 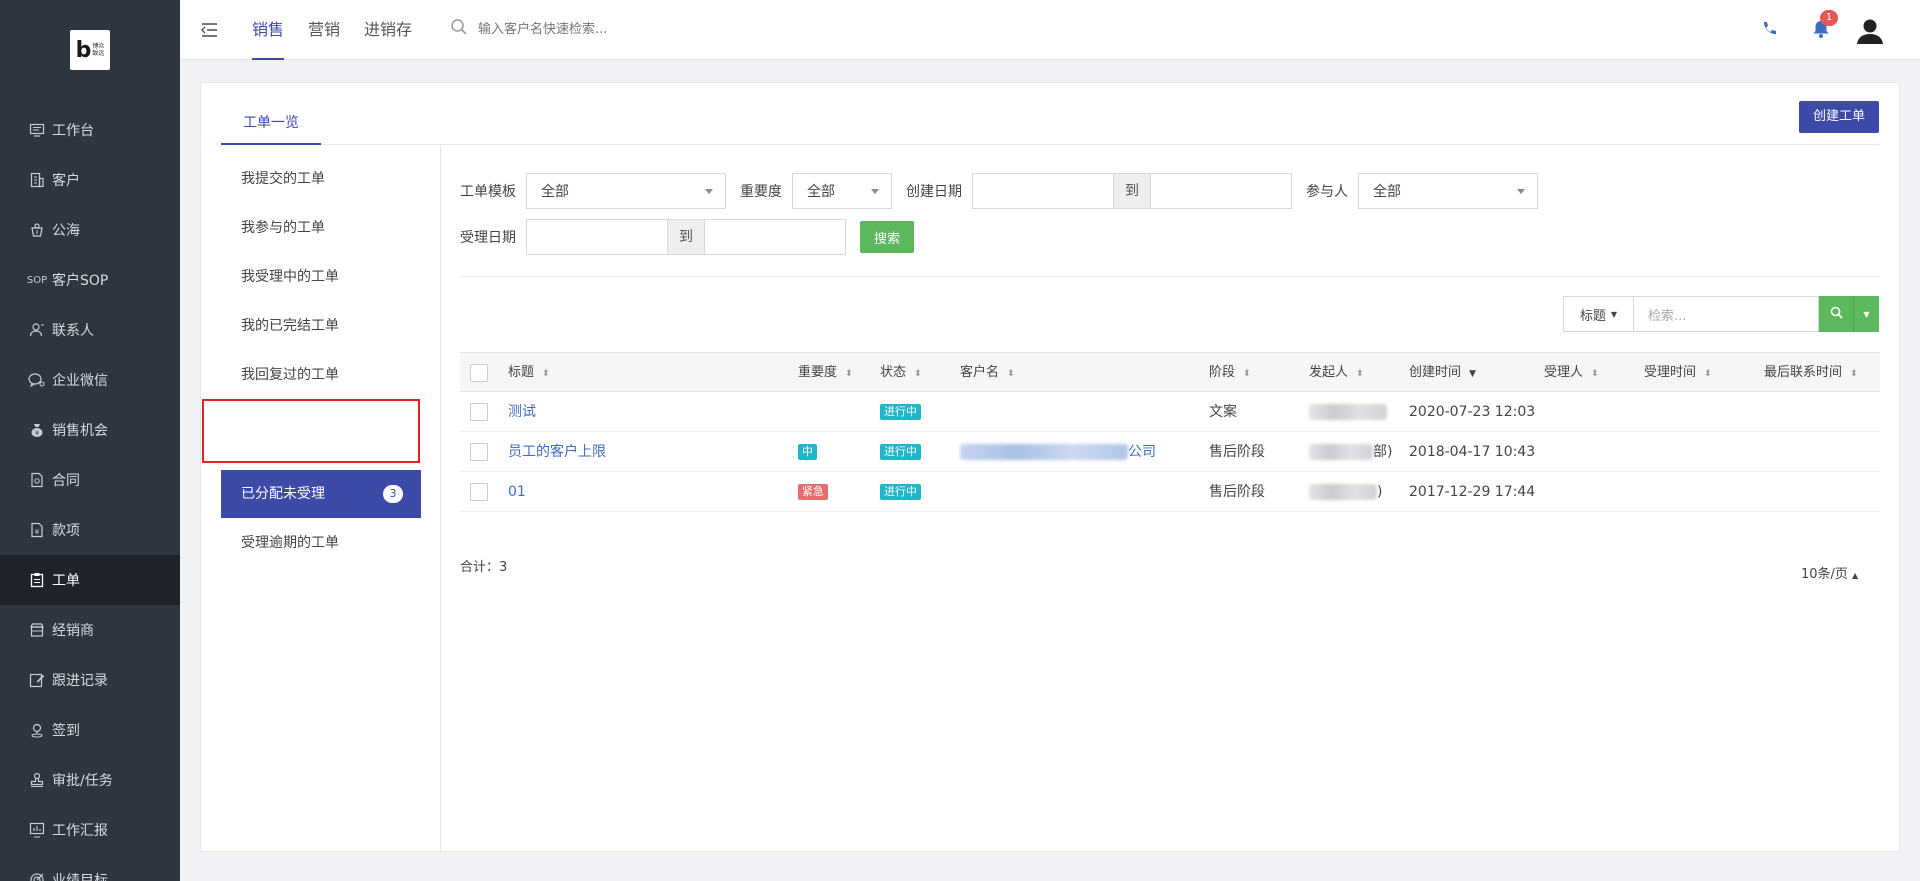 What do you see at coordinates (1836, 314) in the screenshot?
I see `table-search-button` at bounding box center [1836, 314].